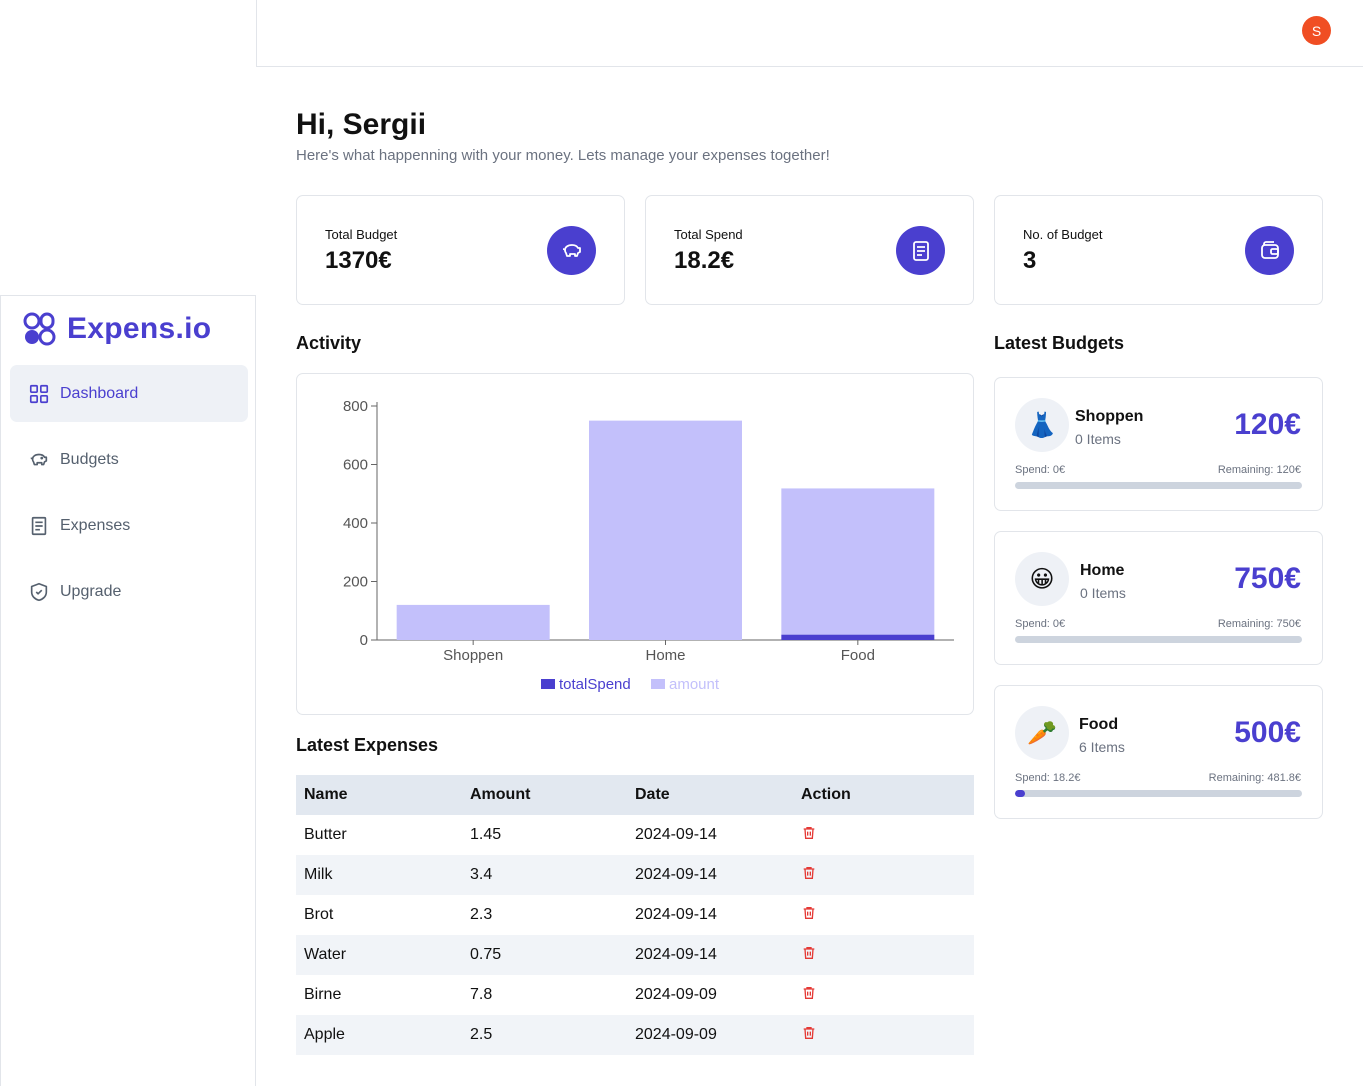  I want to click on latest-budgets-title: Latest Budgets, so click(1059, 343).